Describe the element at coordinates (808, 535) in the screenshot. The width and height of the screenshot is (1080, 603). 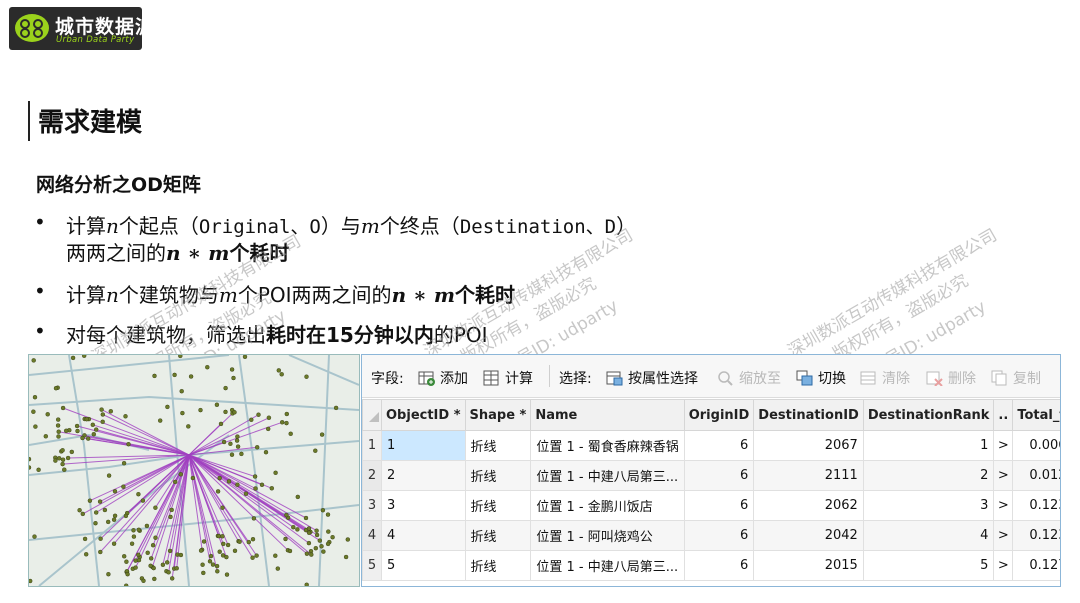
I see `cell-destinationid: 2042` at that location.